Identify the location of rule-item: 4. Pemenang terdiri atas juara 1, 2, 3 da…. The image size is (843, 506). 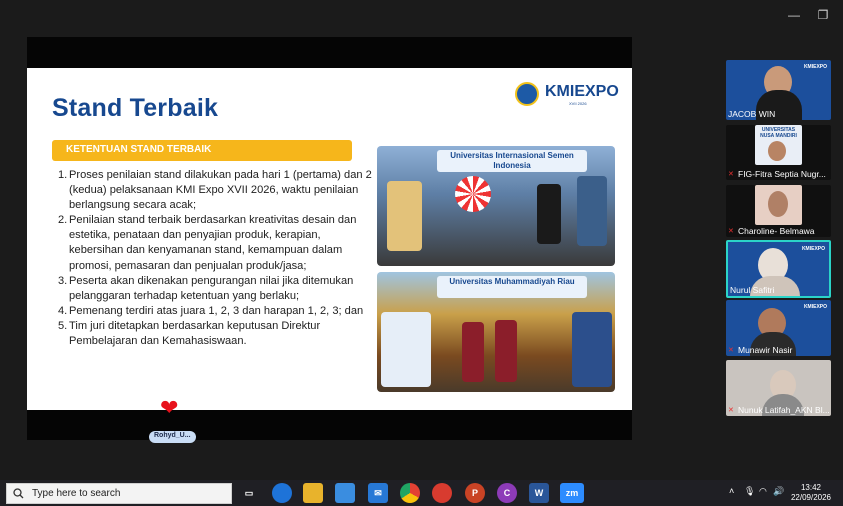
(211, 310).